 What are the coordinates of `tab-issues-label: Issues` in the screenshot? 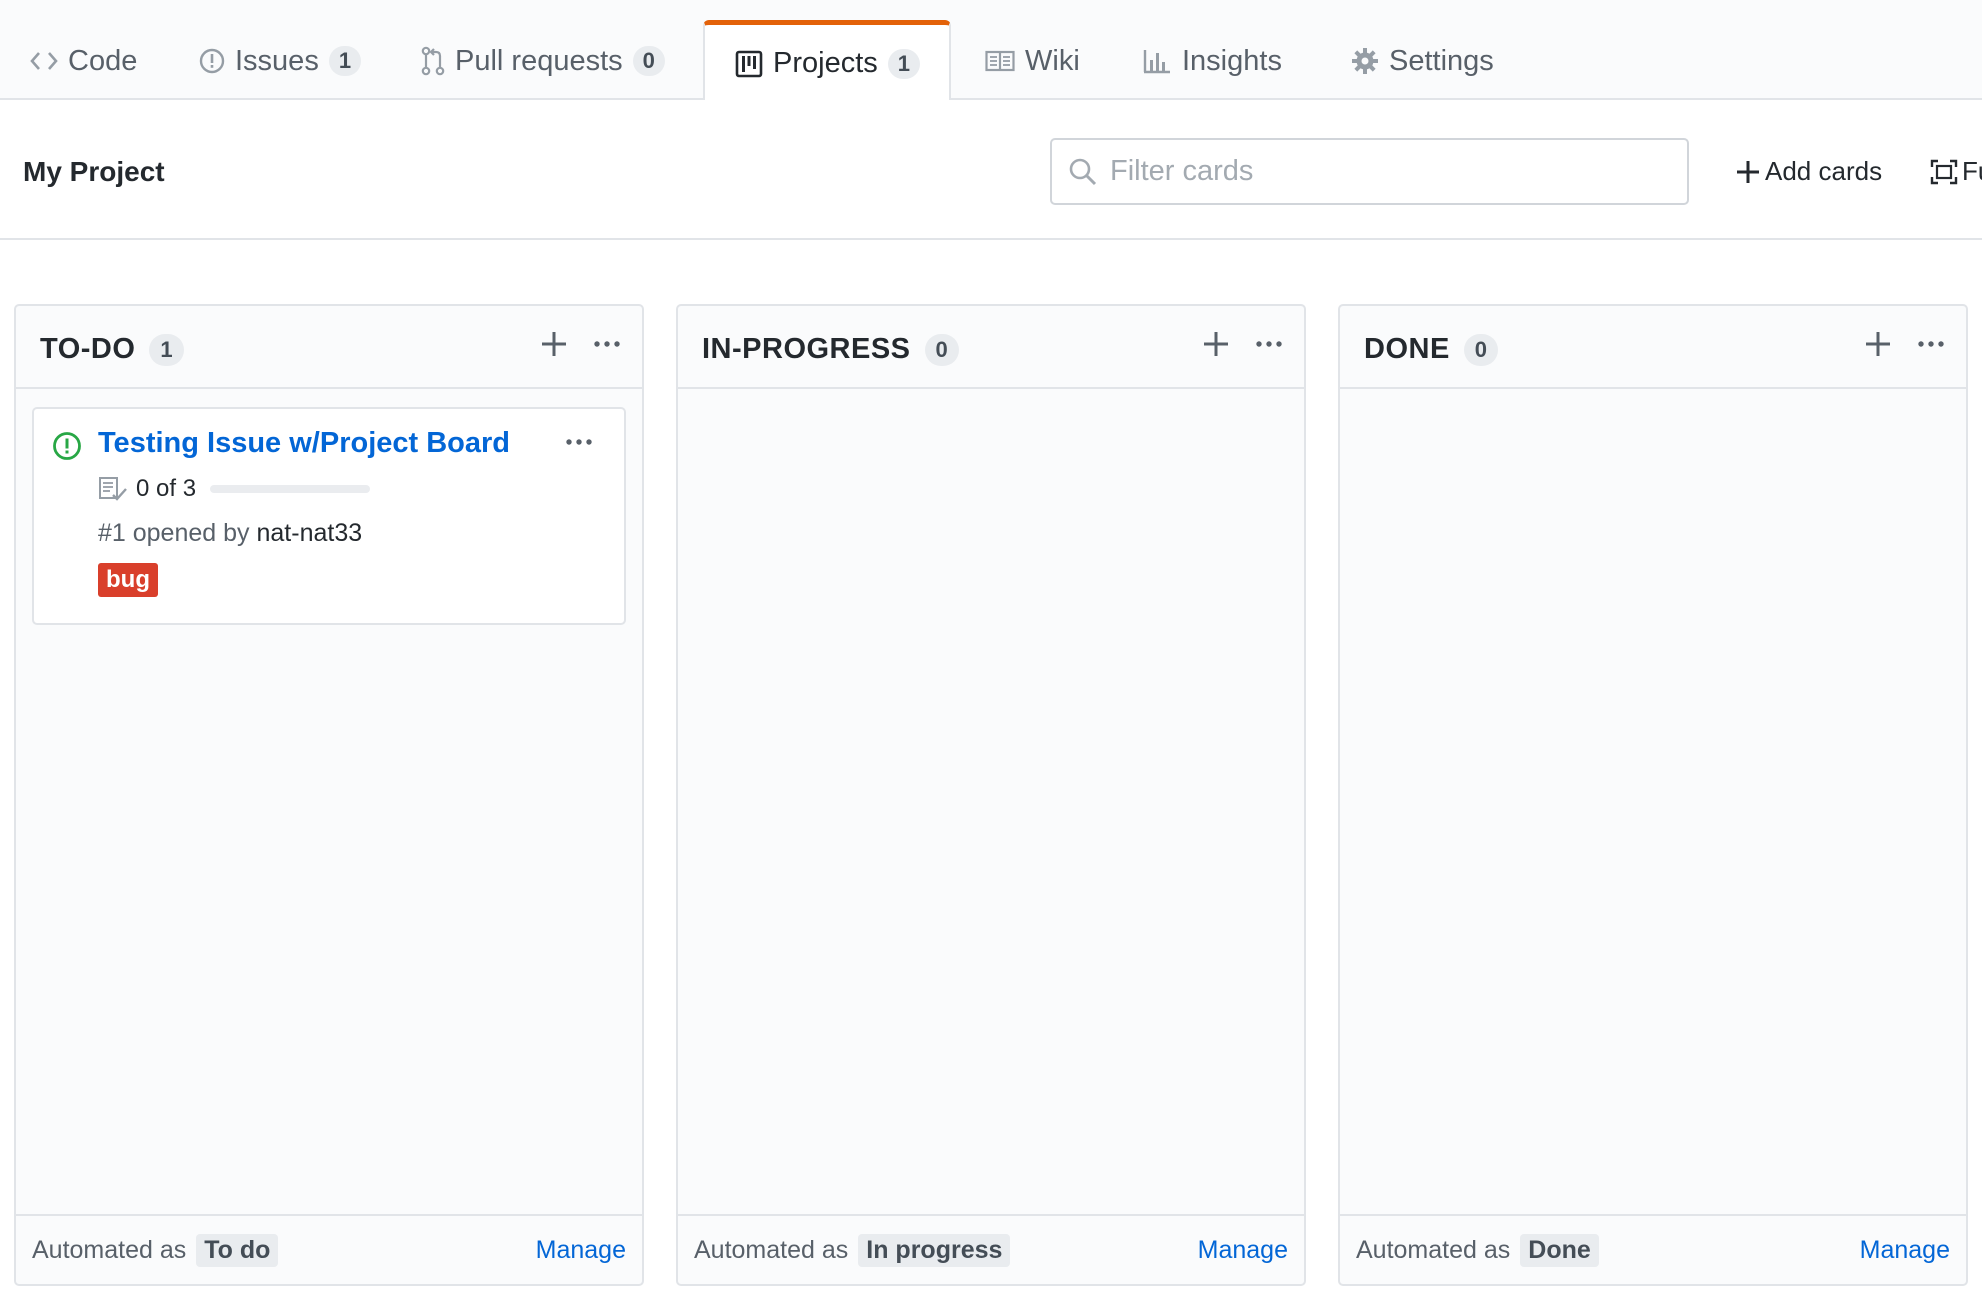 It's located at (277, 60).